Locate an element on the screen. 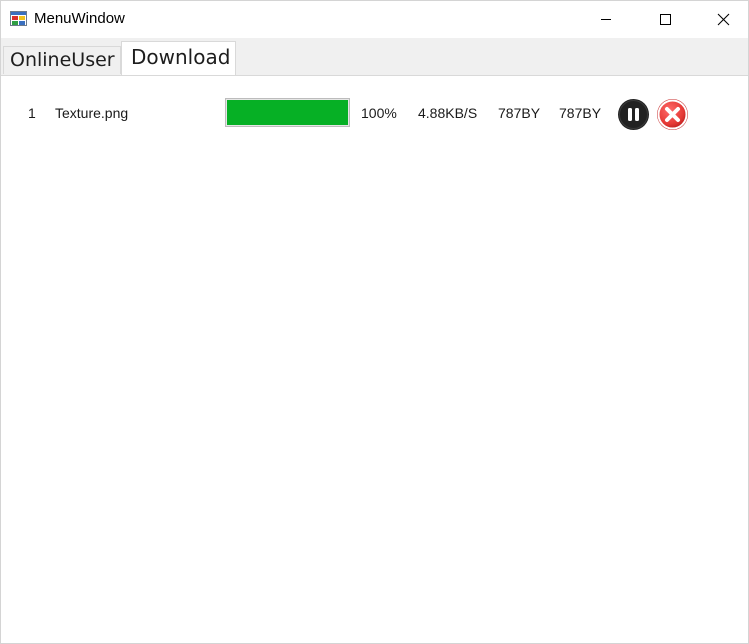 The image size is (749, 644). tab-download: Download is located at coordinates (178, 58).